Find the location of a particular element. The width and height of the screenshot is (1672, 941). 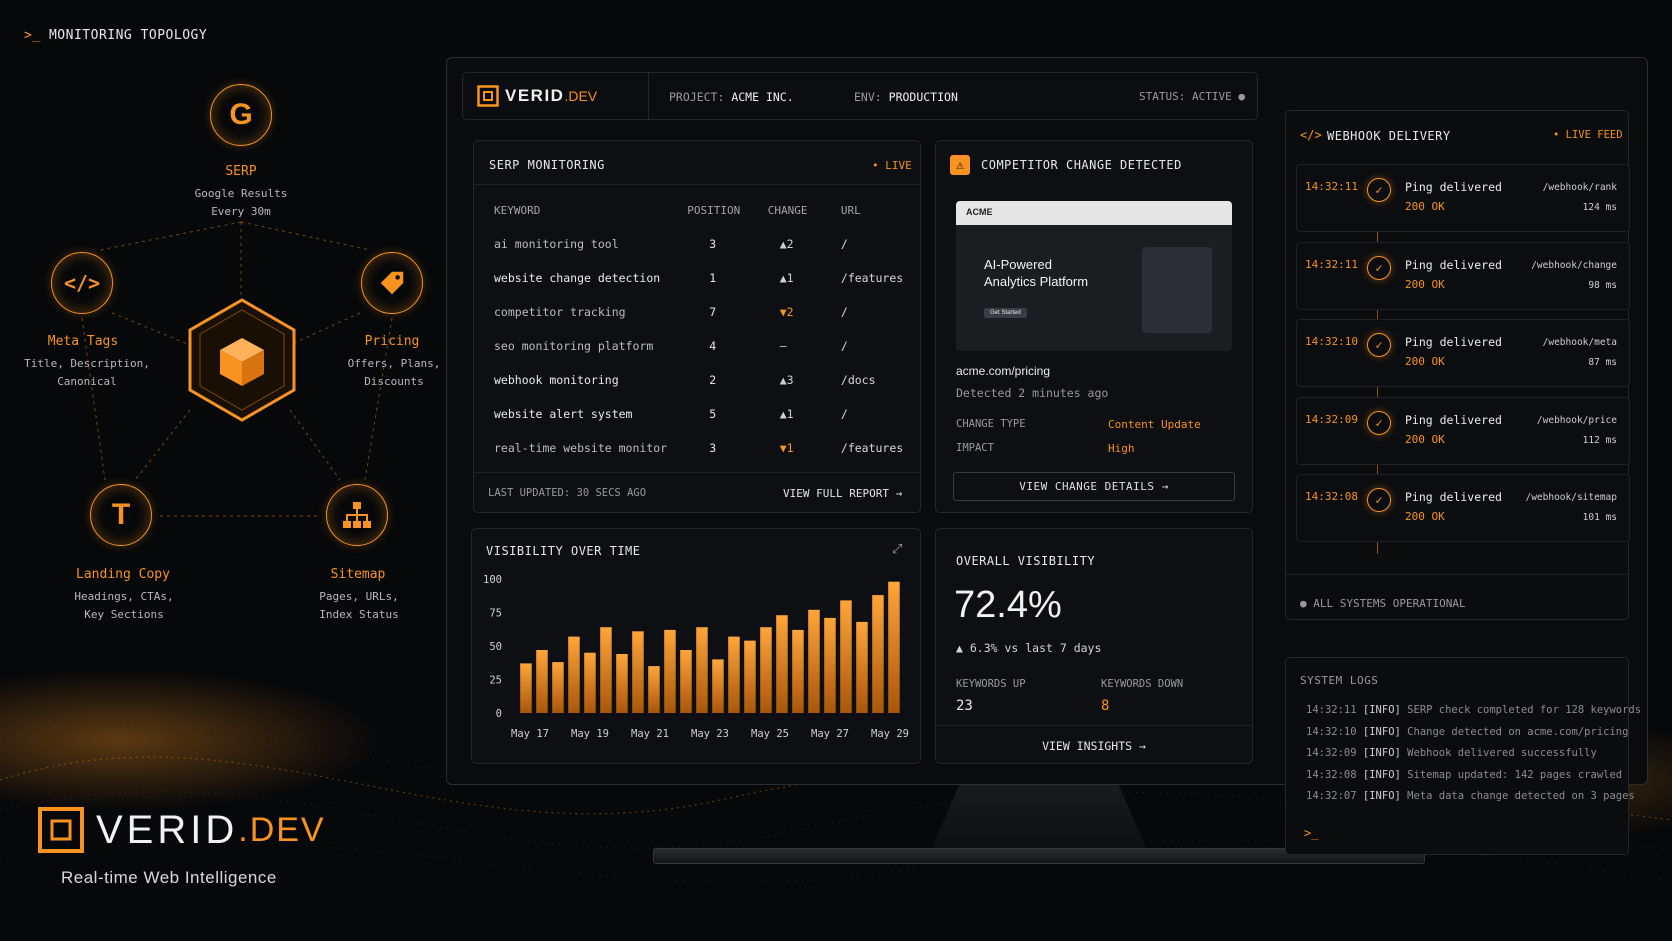

y-tick-label: 100 is located at coordinates (492, 580).